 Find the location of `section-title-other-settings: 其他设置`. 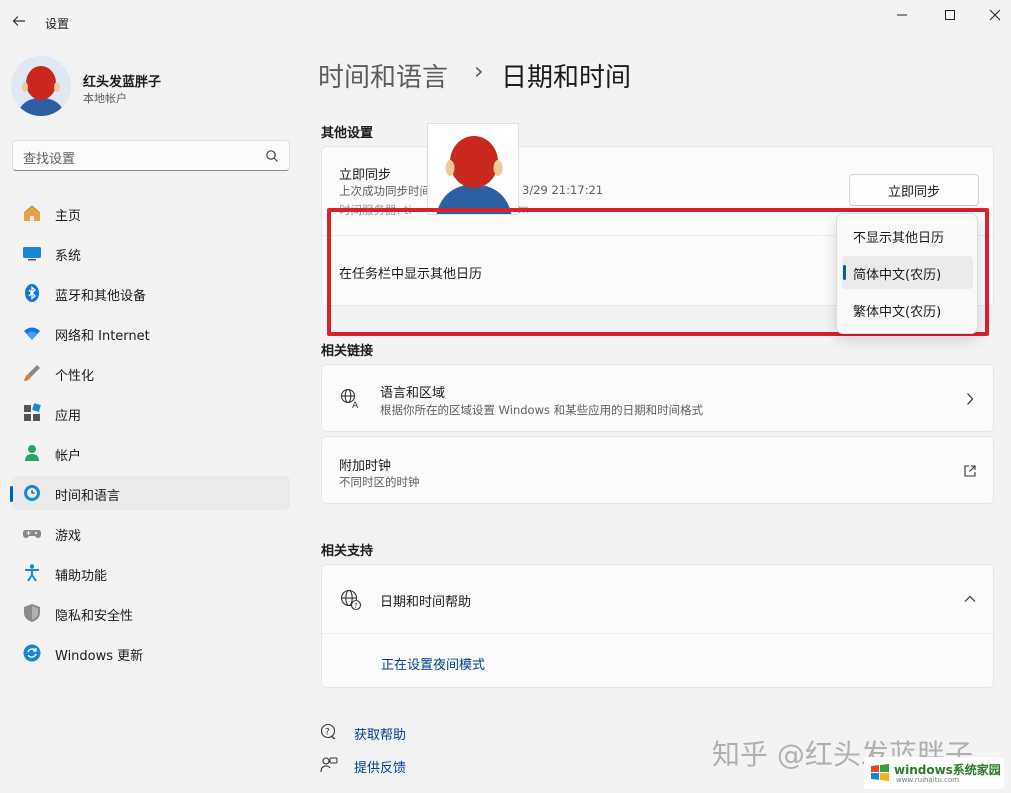

section-title-other-settings: 其他设置 is located at coordinates (347, 133).